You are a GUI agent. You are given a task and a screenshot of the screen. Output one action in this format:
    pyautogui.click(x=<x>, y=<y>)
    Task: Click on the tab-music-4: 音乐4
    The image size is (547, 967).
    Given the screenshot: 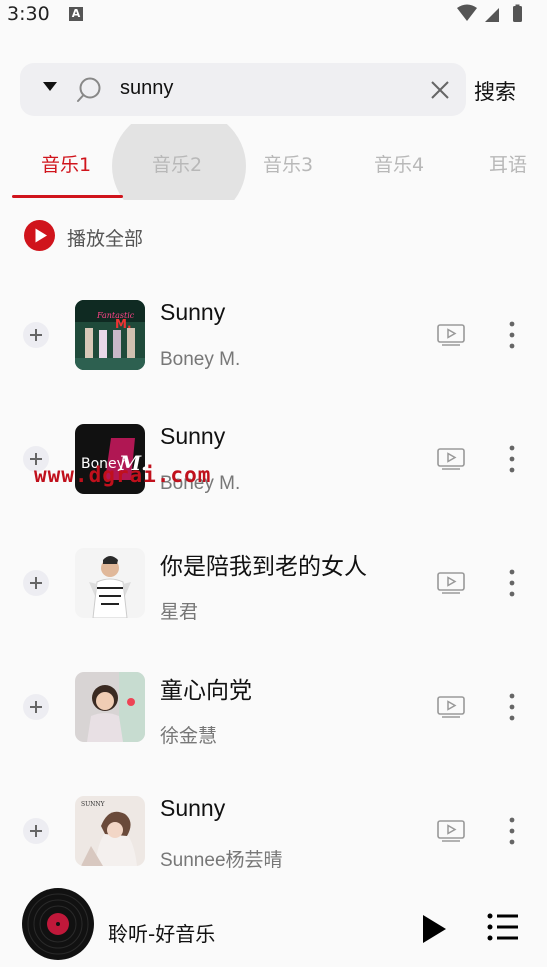 What is the action you would take?
    pyautogui.click(x=399, y=163)
    